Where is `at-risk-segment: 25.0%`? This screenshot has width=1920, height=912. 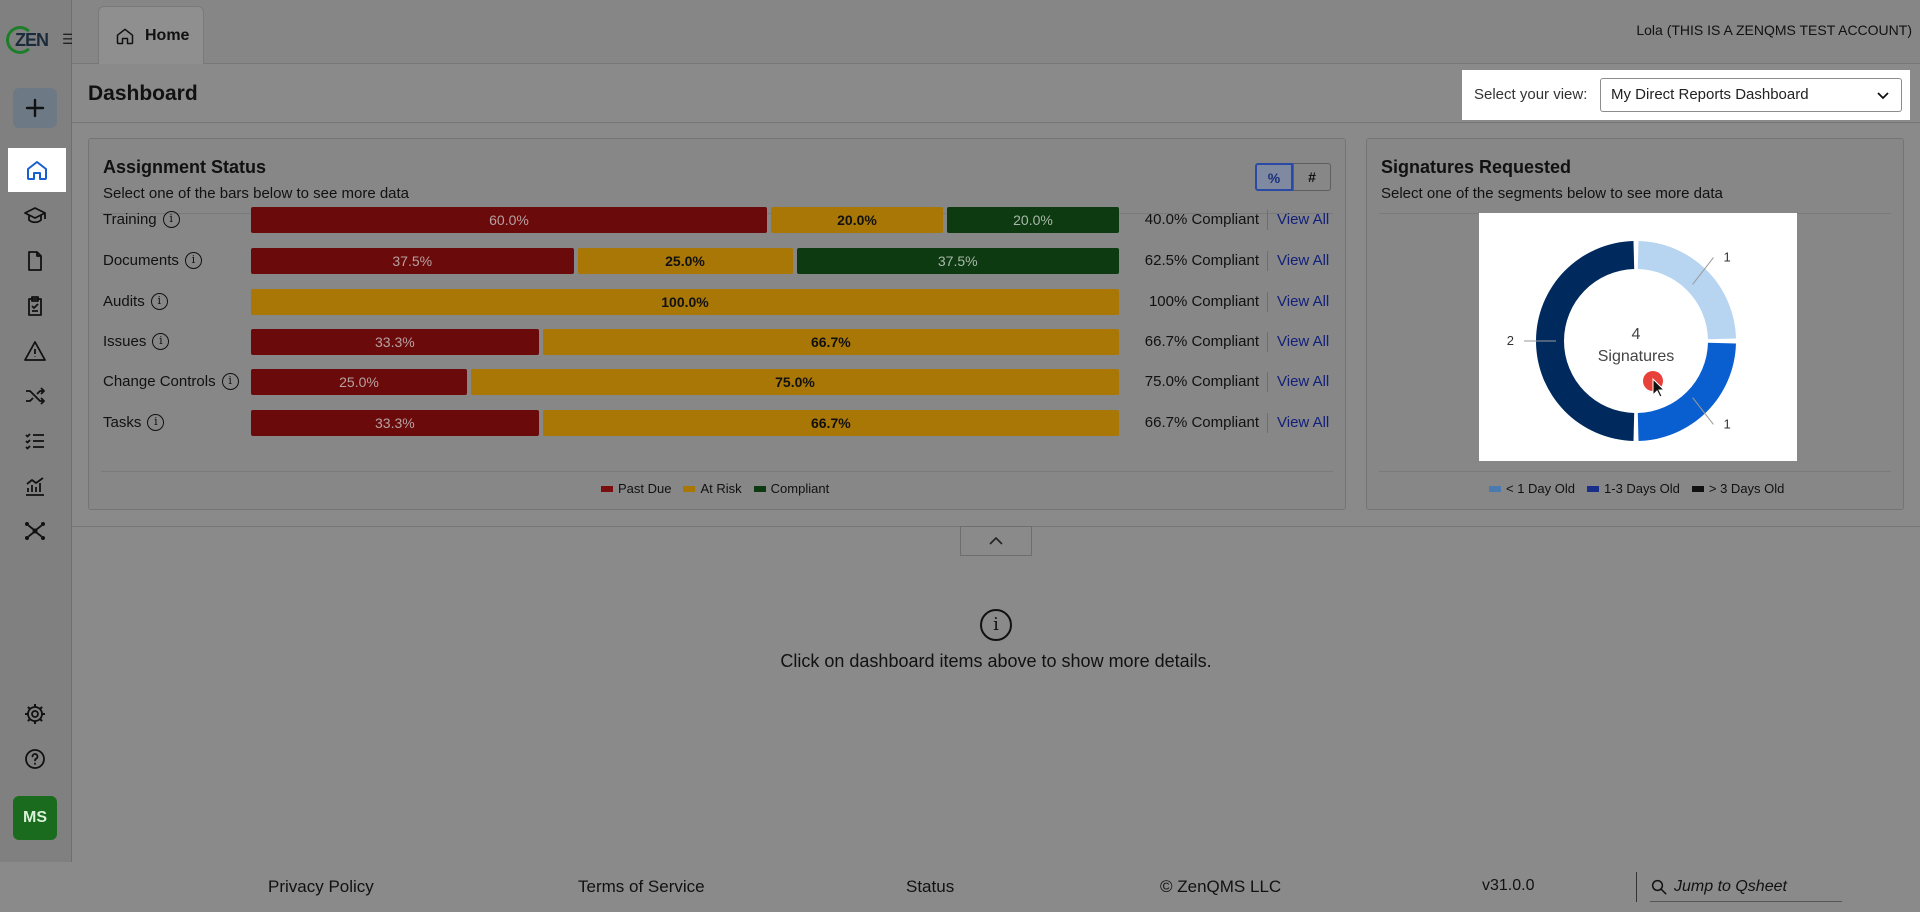 at-risk-segment: 25.0% is located at coordinates (685, 261).